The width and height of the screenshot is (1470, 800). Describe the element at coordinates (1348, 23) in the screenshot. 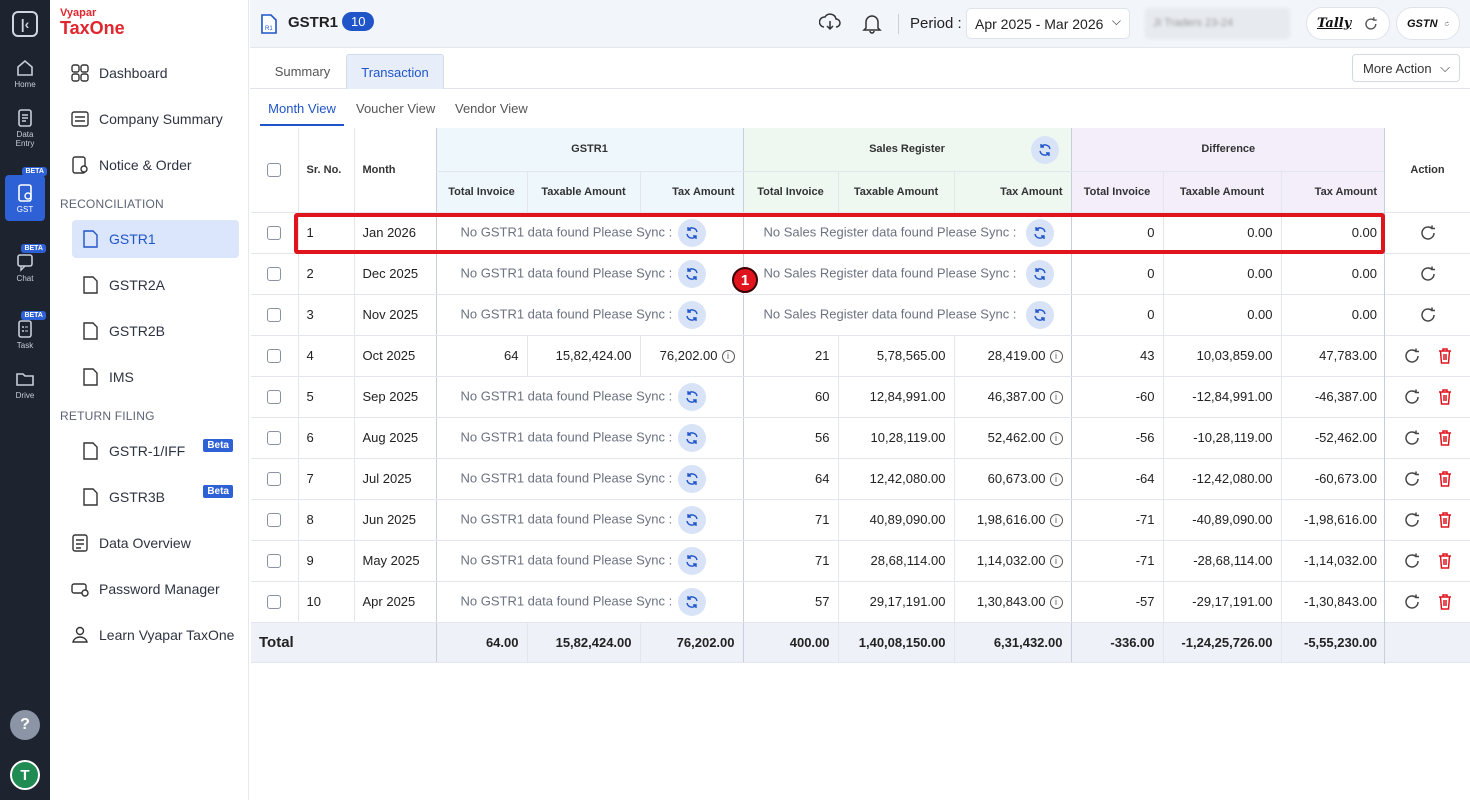

I see `tally-sync-button: Tally` at that location.